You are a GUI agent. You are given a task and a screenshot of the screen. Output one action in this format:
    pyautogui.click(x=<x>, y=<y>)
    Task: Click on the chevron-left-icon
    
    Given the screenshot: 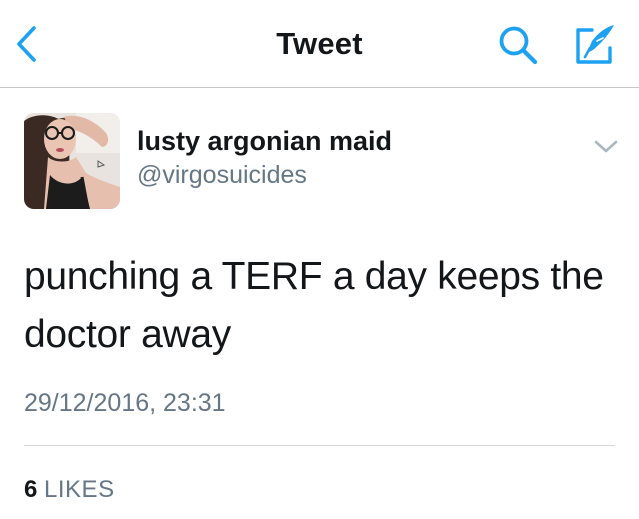 What is the action you would take?
    pyautogui.click(x=26, y=44)
    